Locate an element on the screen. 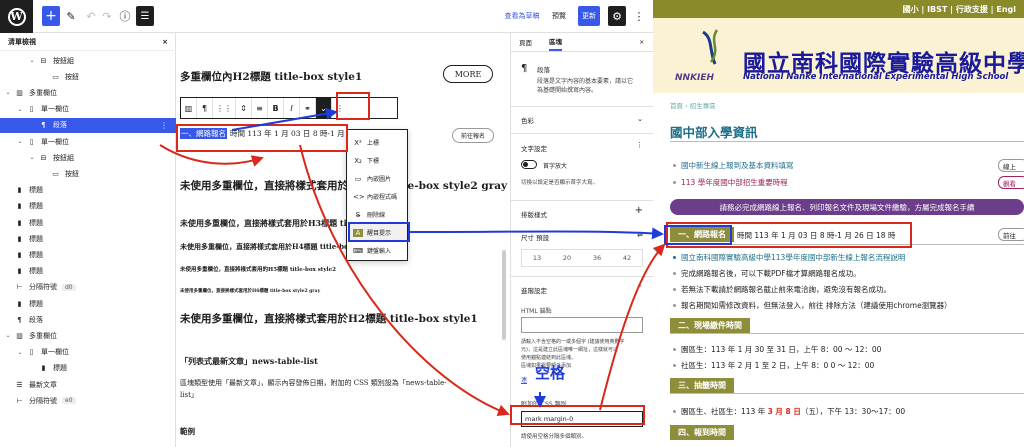 This screenshot has width=1024, height=447. color-section: 色彩 is located at coordinates (527, 120).